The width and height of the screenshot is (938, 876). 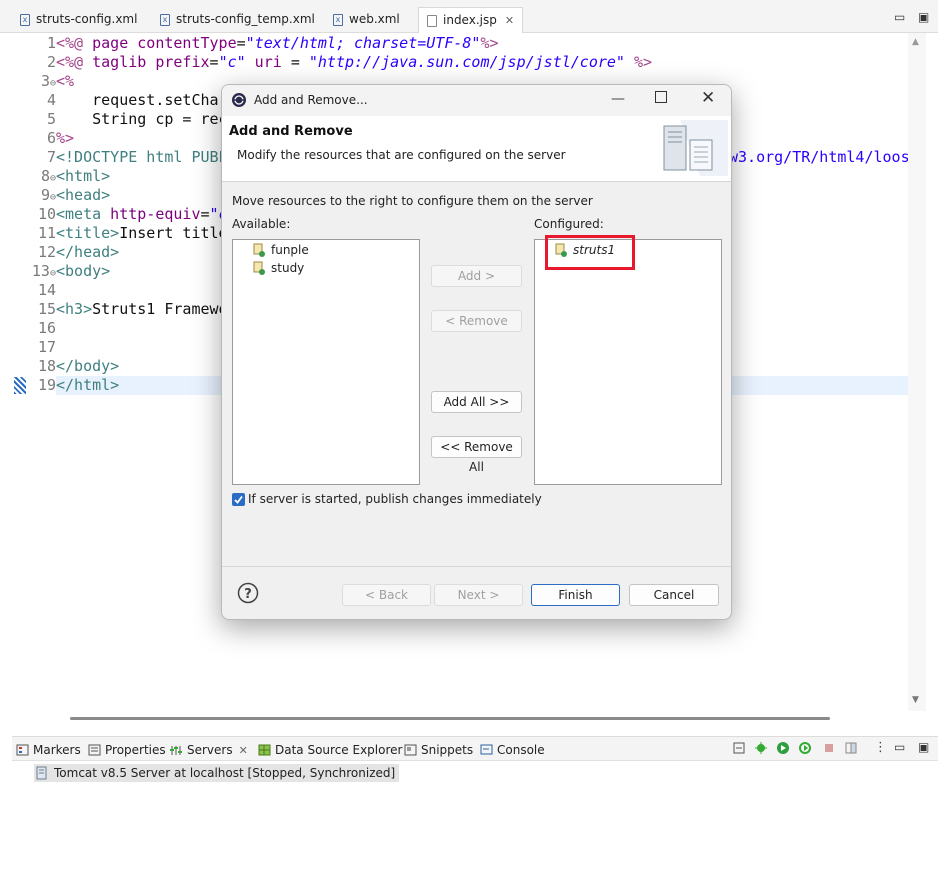 What do you see at coordinates (278, 268) in the screenshot?
I see `list-item: study` at bounding box center [278, 268].